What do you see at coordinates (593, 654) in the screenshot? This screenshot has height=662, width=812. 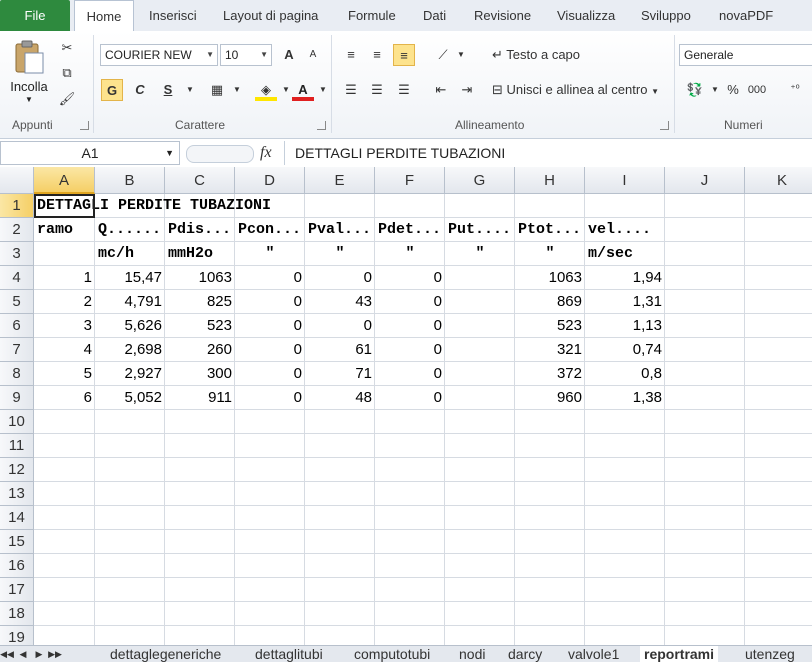 I see `sheet-tab-valvole1: valvole1` at bounding box center [593, 654].